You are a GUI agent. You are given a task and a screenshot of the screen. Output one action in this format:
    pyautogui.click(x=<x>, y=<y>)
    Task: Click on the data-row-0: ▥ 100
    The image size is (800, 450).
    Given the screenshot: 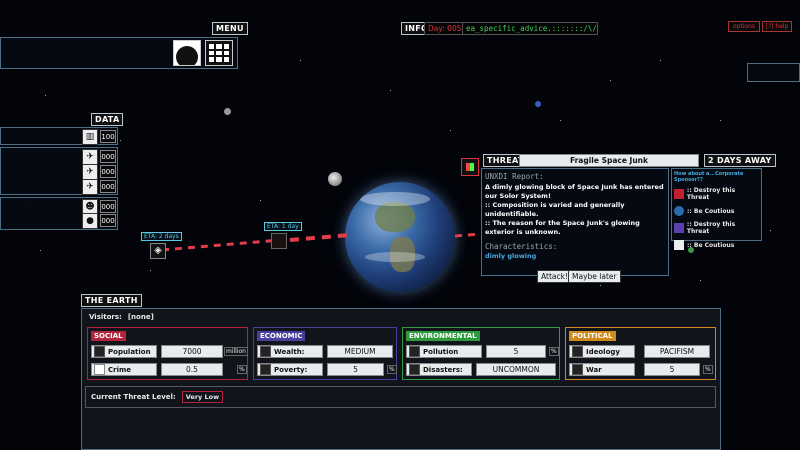 What is the action you would take?
    pyautogui.click(x=99, y=137)
    